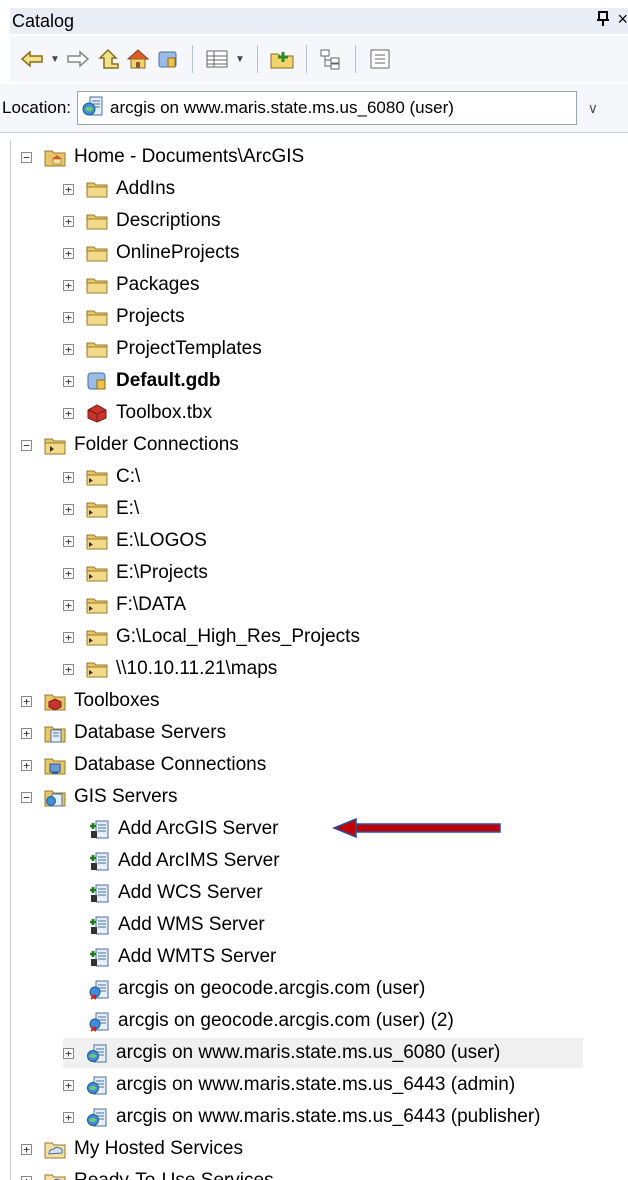  What do you see at coordinates (286, 1020) in the screenshot?
I see `tree-label: arcgis on geocode.arcgis.com (user) (2)` at bounding box center [286, 1020].